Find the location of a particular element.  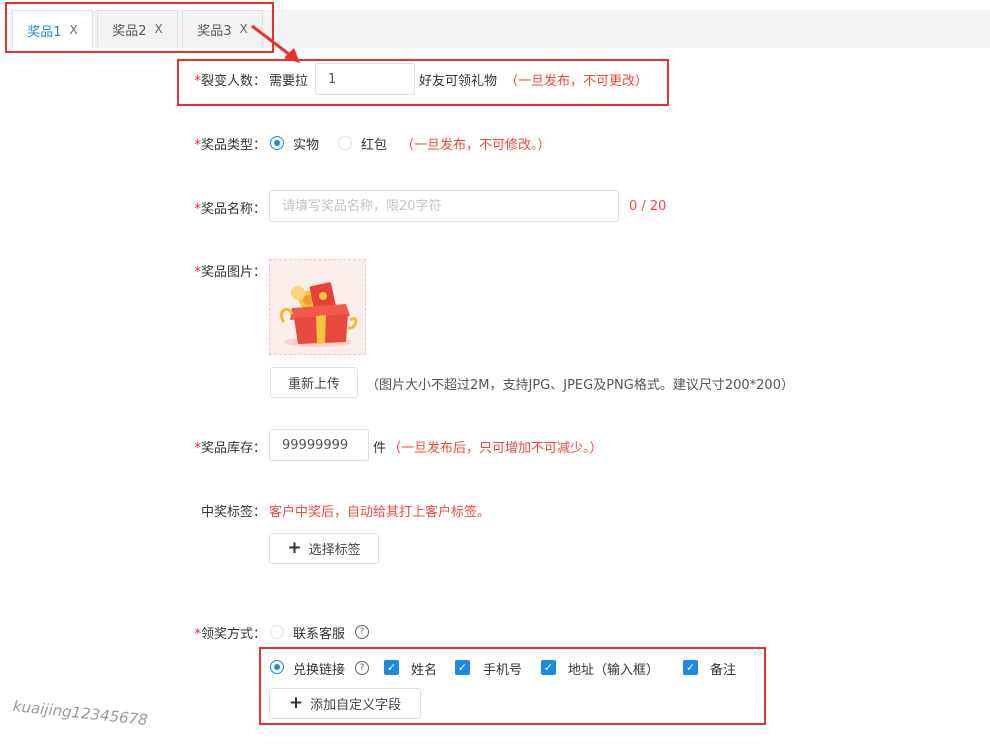

prize-image-label: *奖品图片： is located at coordinates (230, 272).